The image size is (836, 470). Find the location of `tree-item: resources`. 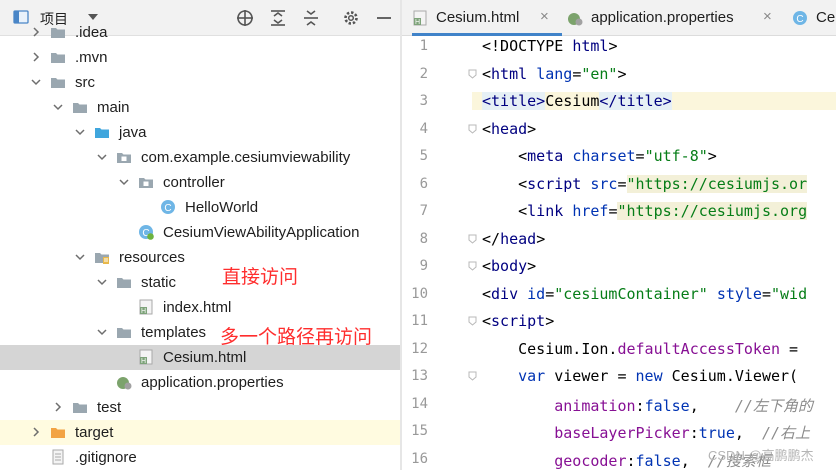

tree-item: resources is located at coordinates (200, 257).